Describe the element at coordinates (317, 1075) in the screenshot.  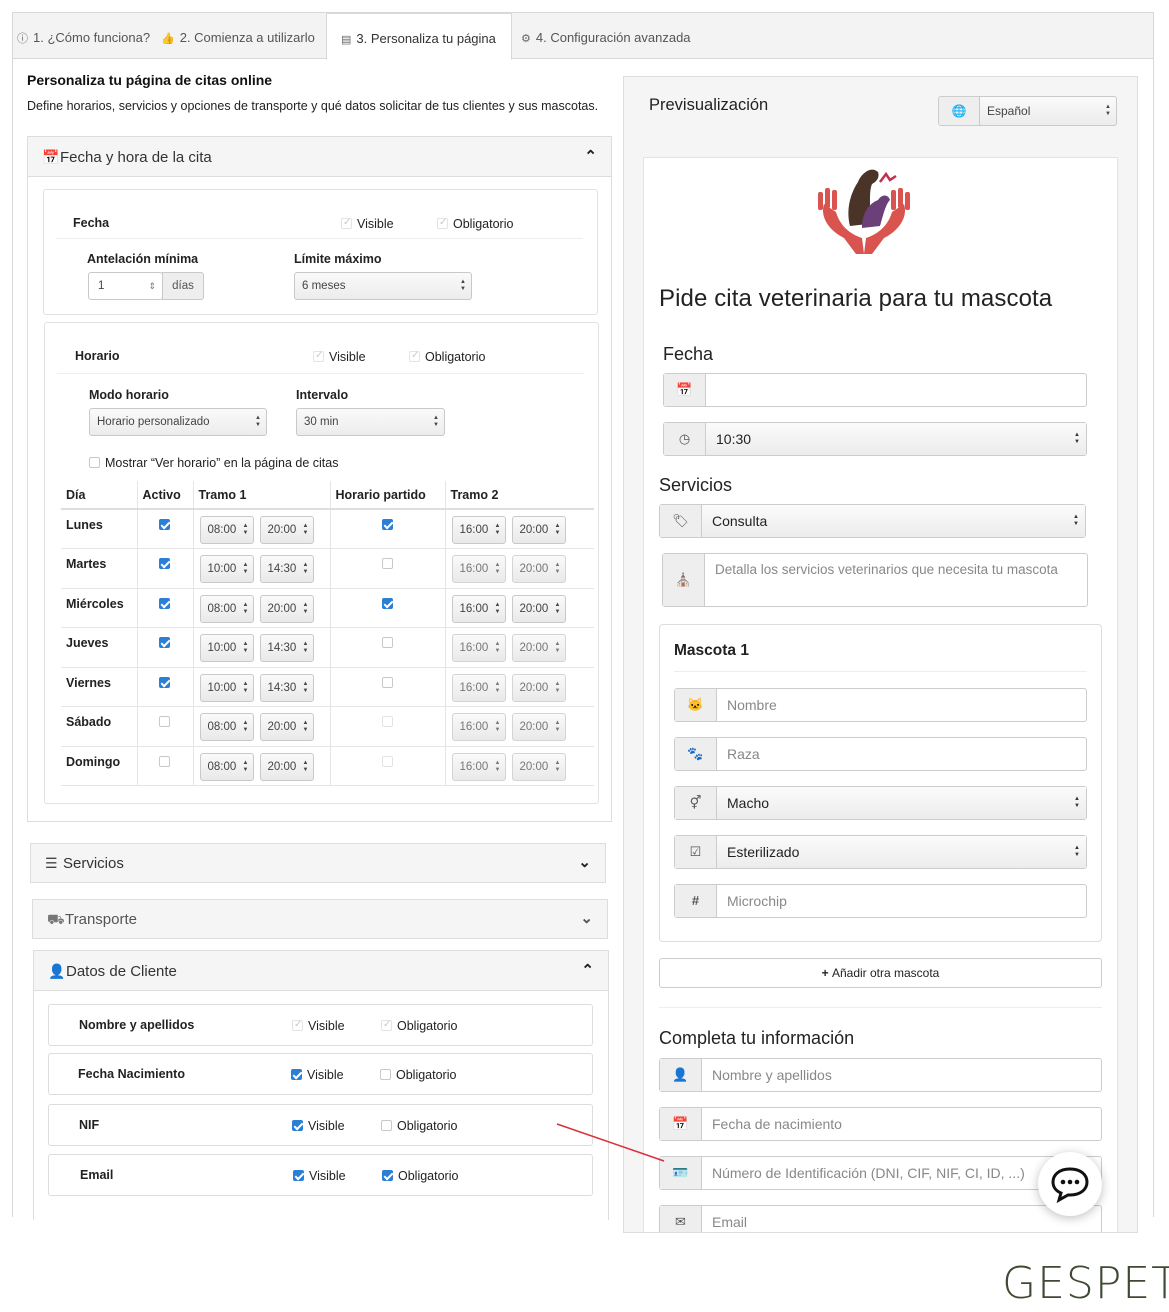
I see `nacimiento-visible-checkbox: Visible` at that location.